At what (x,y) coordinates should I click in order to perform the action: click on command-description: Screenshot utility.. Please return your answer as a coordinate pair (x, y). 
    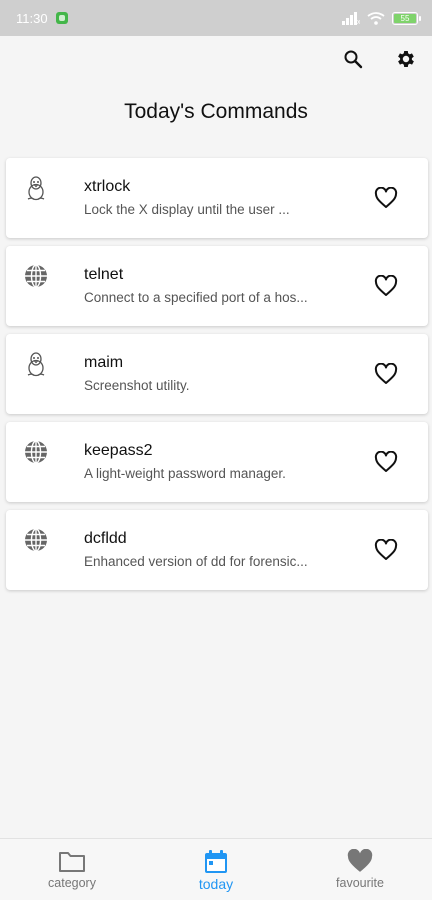
    Looking at the image, I should click on (137, 385).